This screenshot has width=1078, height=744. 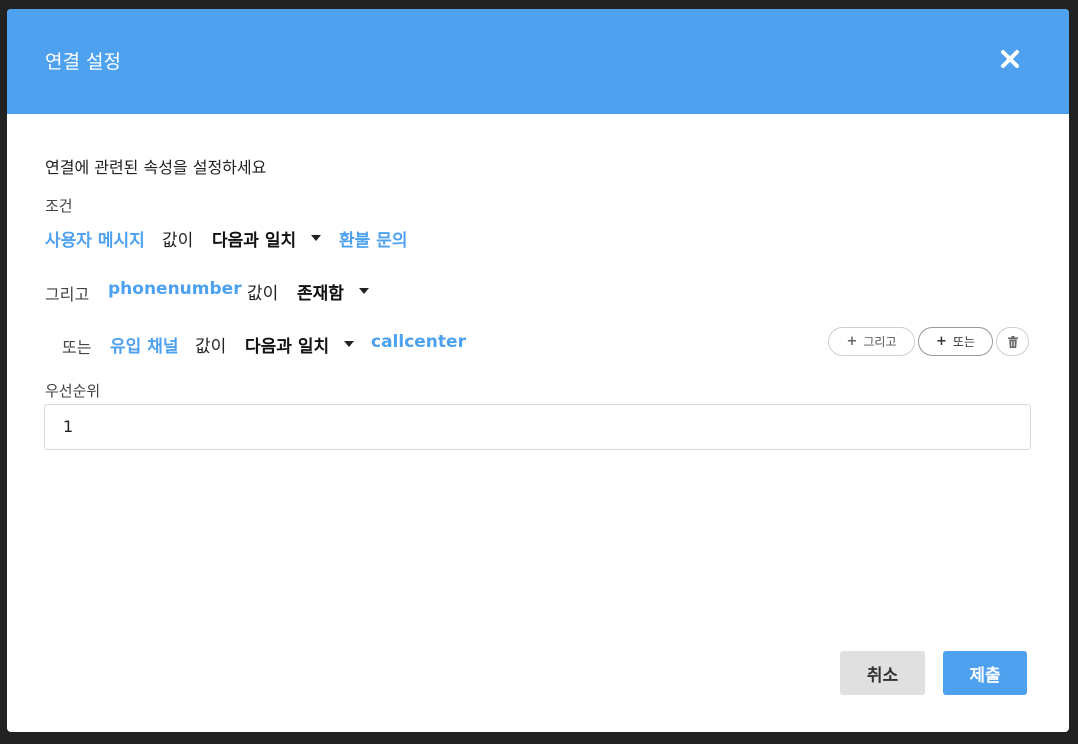 I want to click on condition-operator-select: 존재함, so click(x=320, y=291).